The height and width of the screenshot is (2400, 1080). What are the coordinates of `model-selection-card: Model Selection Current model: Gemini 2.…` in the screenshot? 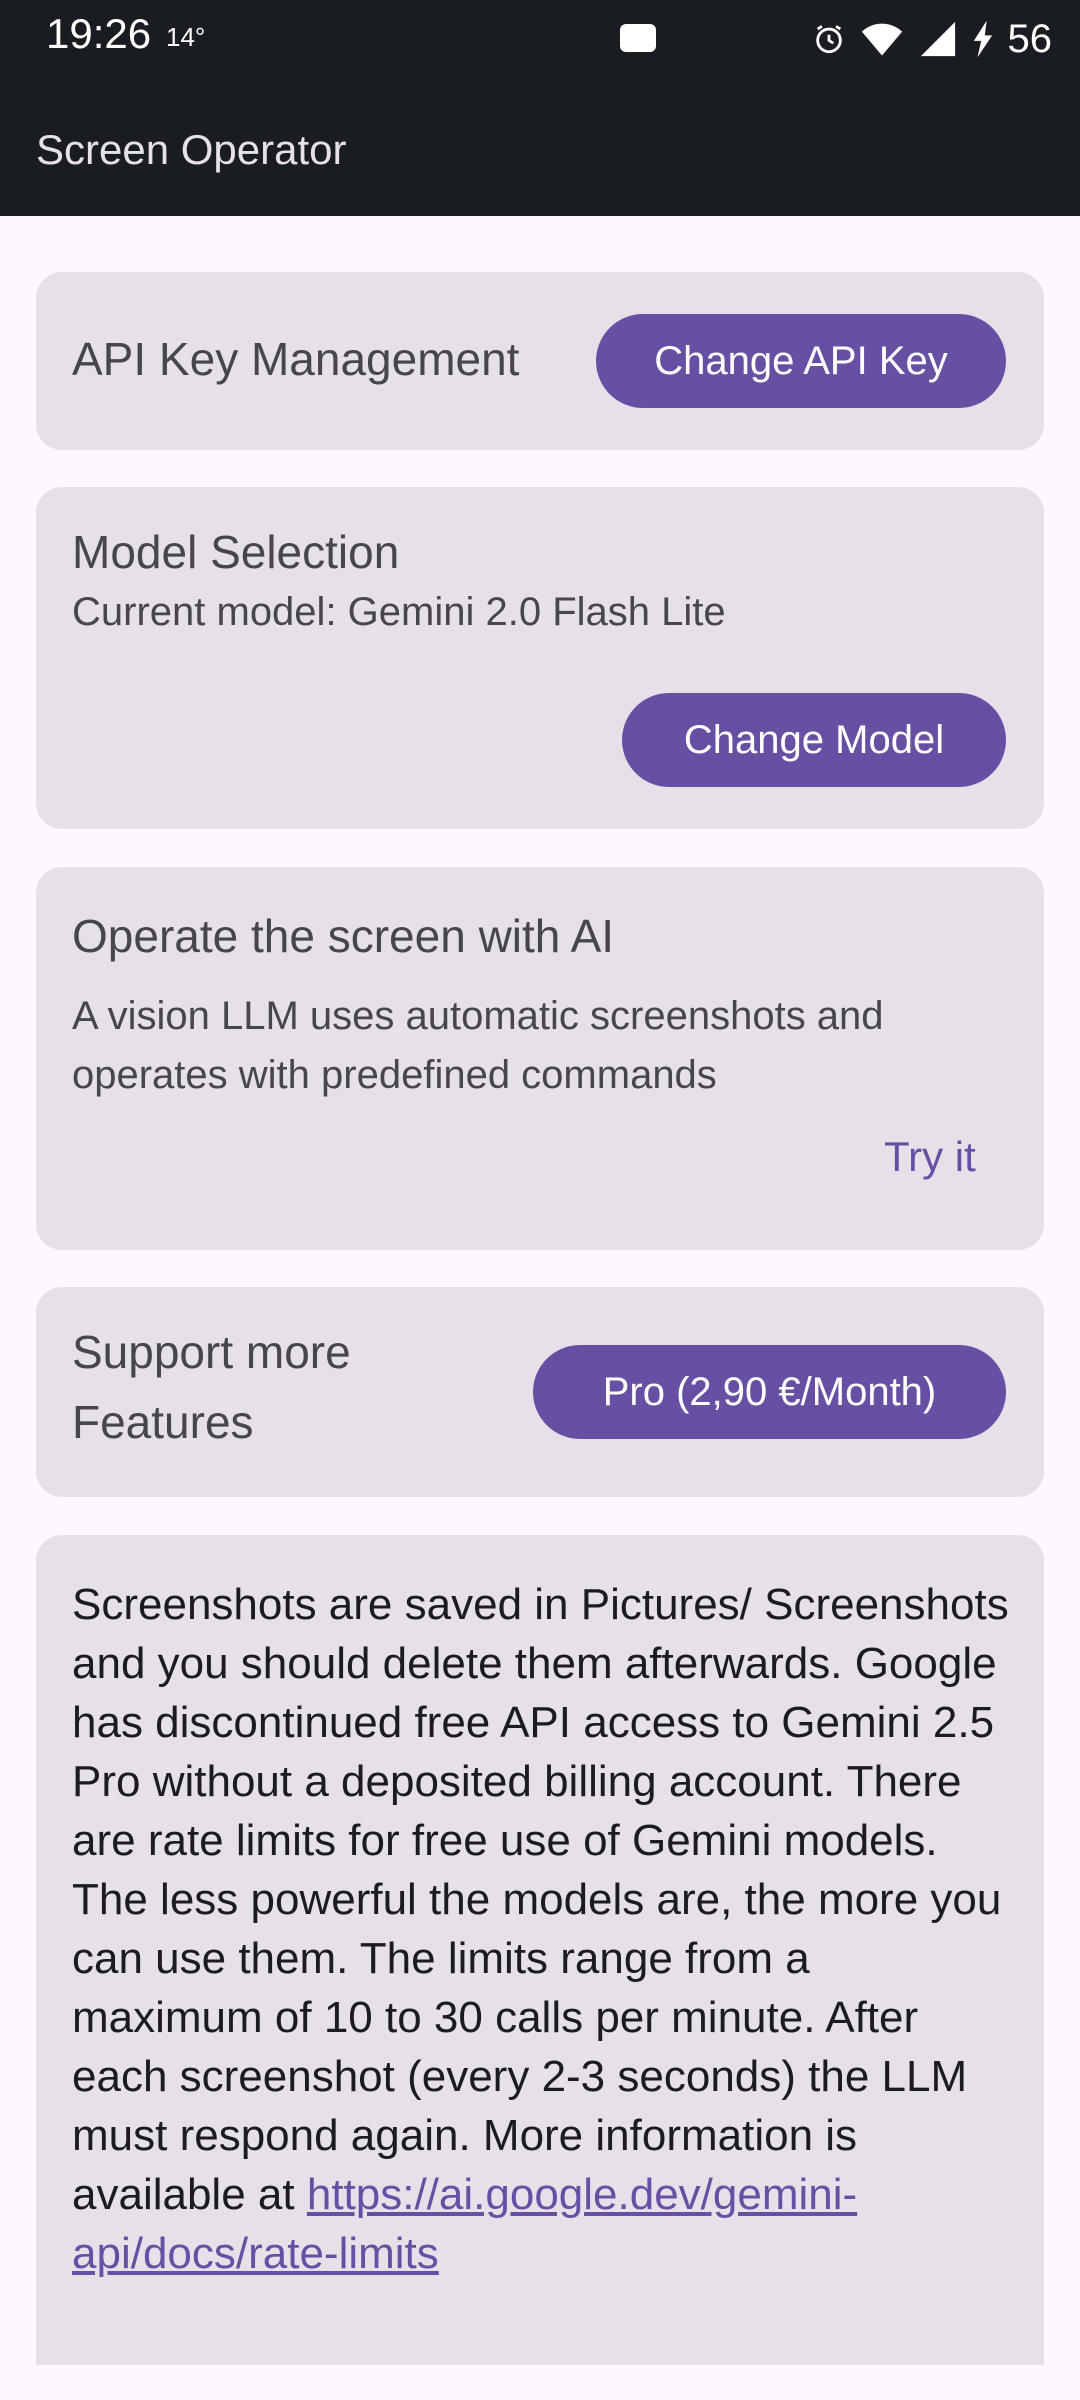 It's located at (540, 658).